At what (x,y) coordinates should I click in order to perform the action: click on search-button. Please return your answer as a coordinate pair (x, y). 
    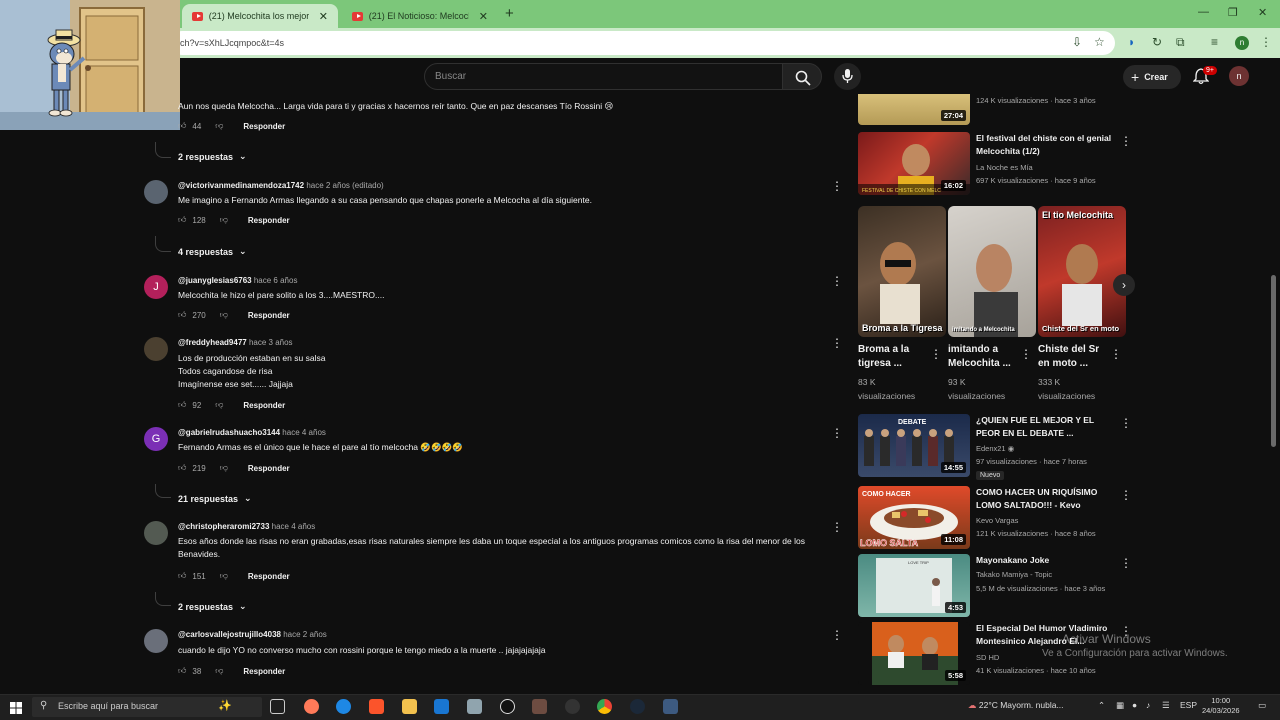
    Looking at the image, I should click on (802, 76).